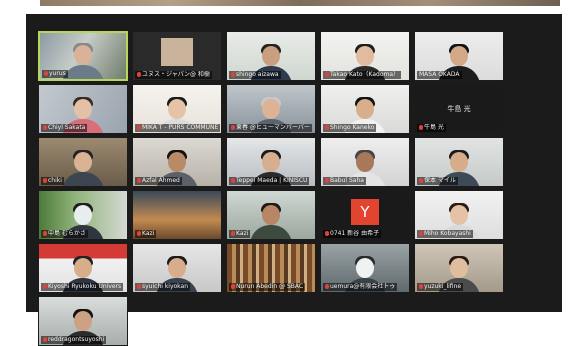 The height and width of the screenshot is (346, 570). What do you see at coordinates (64, 234) in the screenshot?
I see `participant-name: 中島 むらかさ` at bounding box center [64, 234].